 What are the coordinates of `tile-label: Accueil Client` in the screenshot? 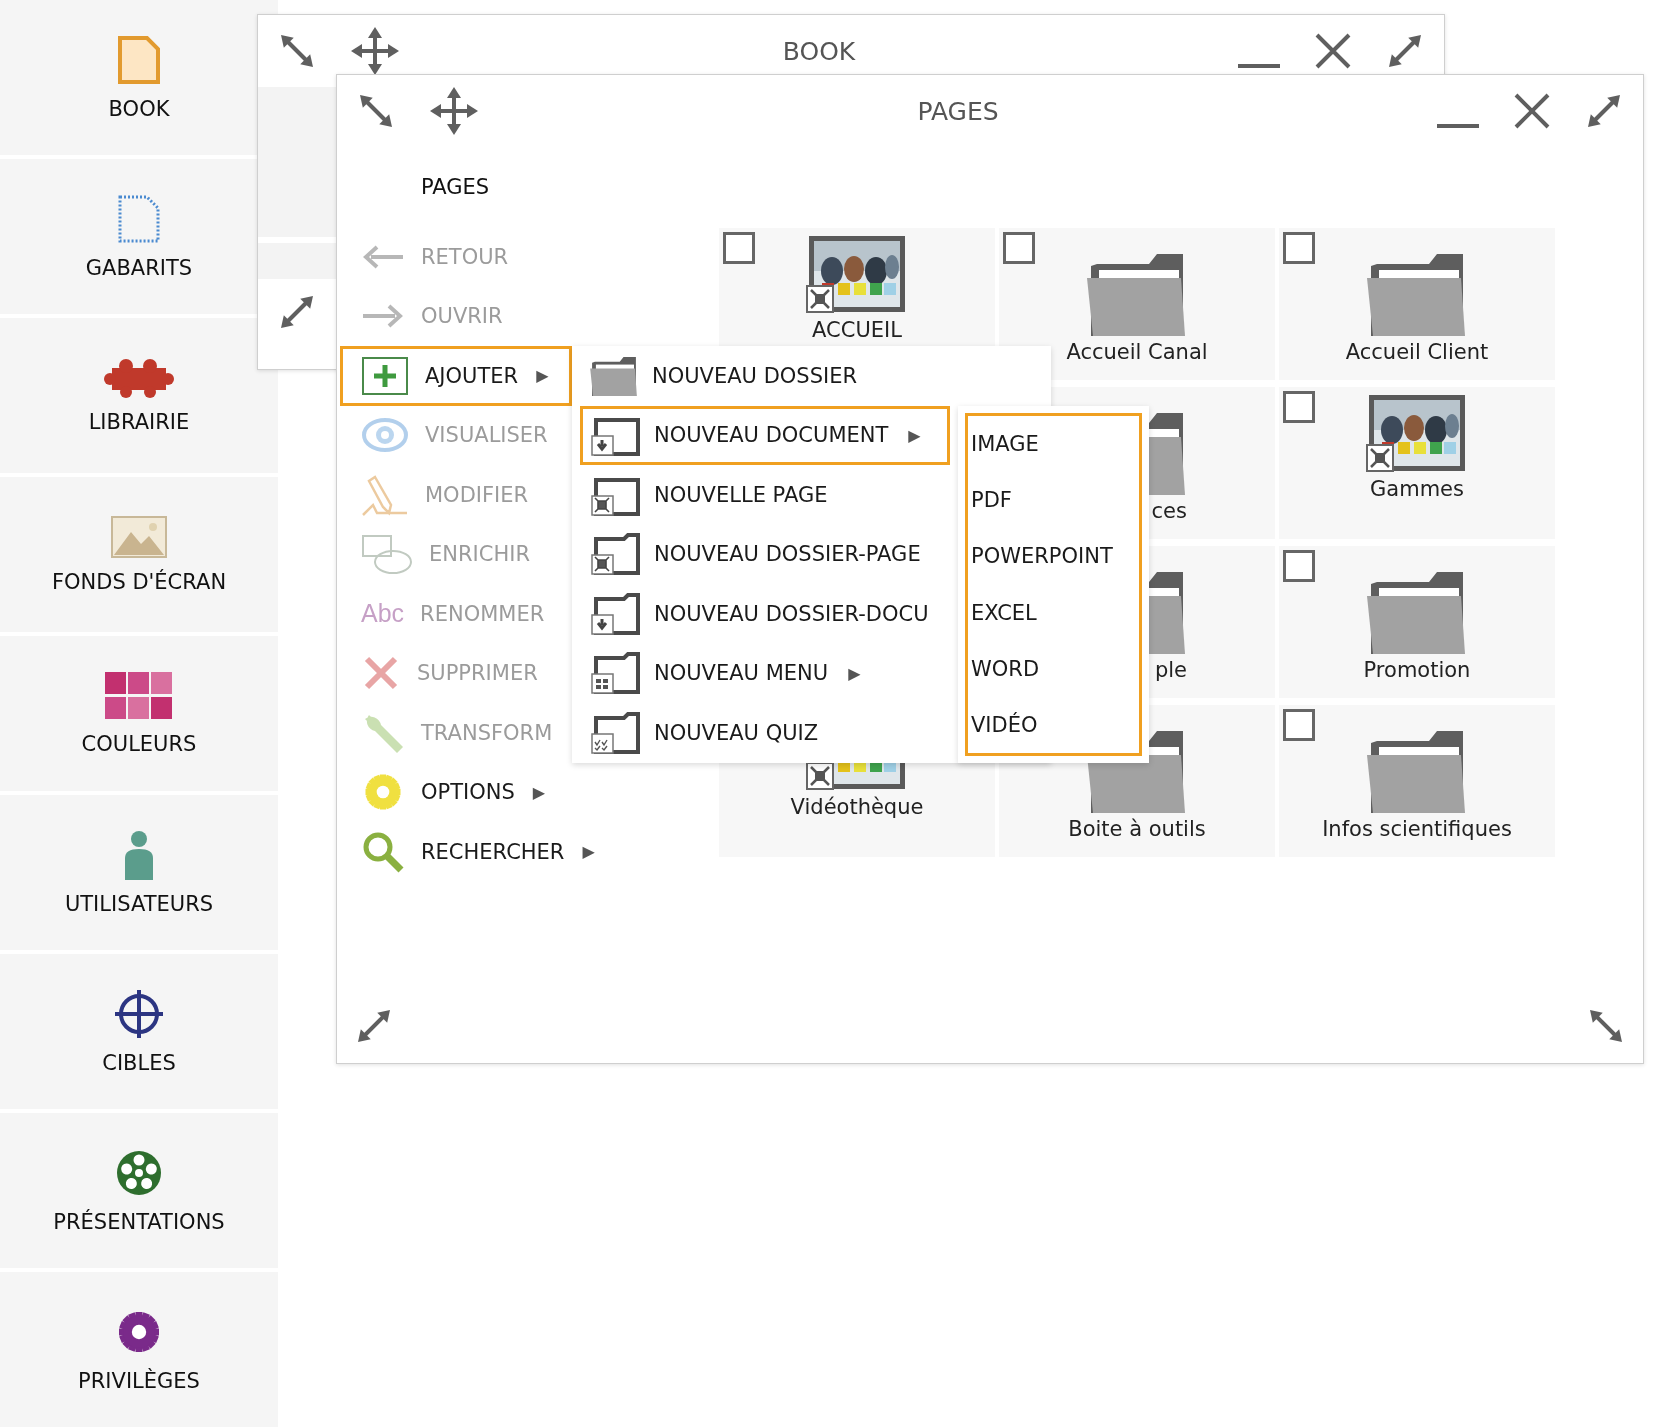 It's located at (1417, 352).